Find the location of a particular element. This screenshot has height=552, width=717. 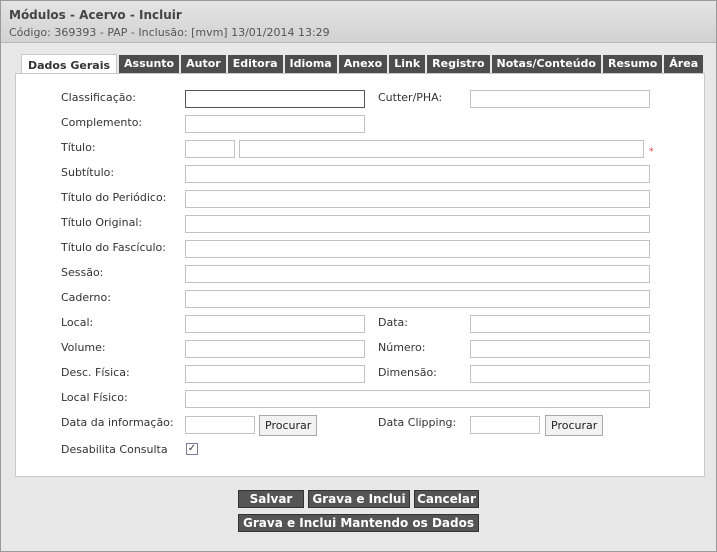

salvar-button: Salvar is located at coordinates (271, 499).